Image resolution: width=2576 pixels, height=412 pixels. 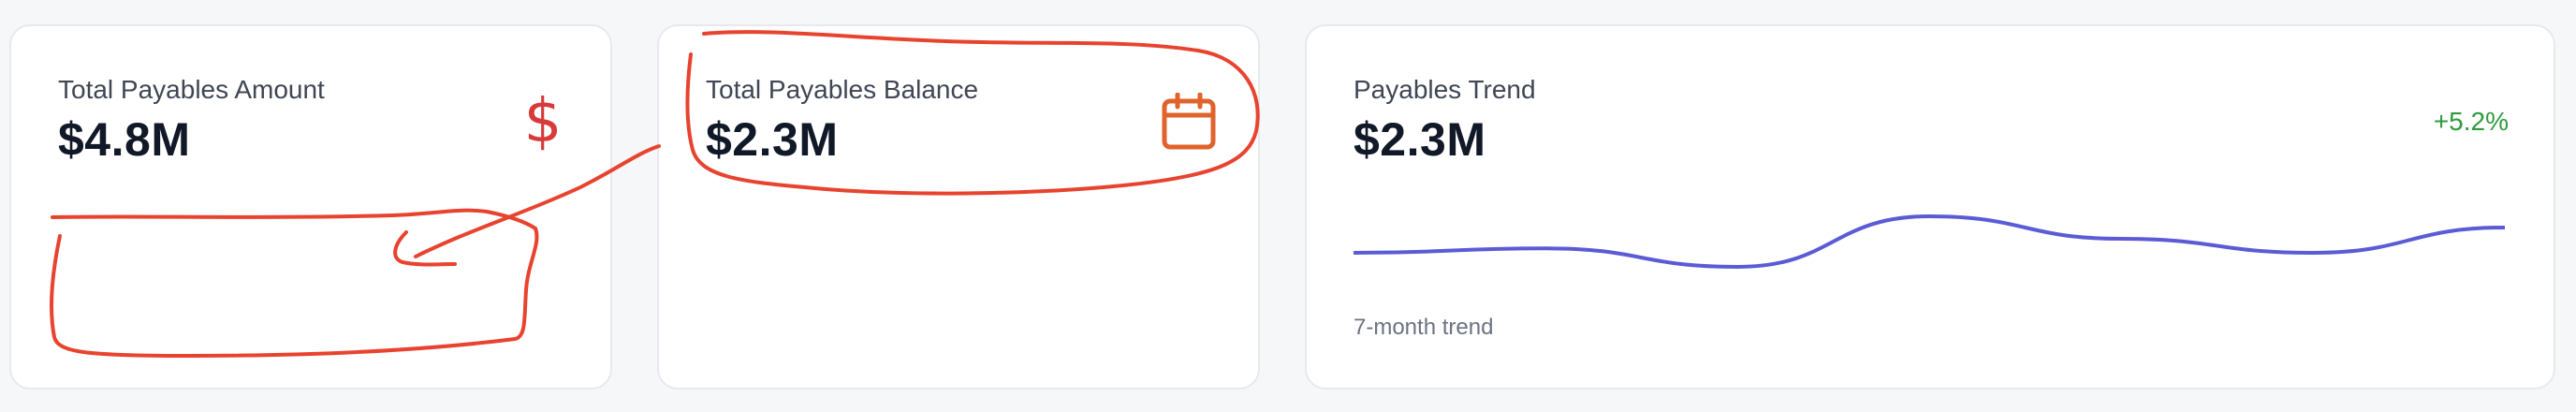 I want to click on dollar-icon: $, so click(x=543, y=121).